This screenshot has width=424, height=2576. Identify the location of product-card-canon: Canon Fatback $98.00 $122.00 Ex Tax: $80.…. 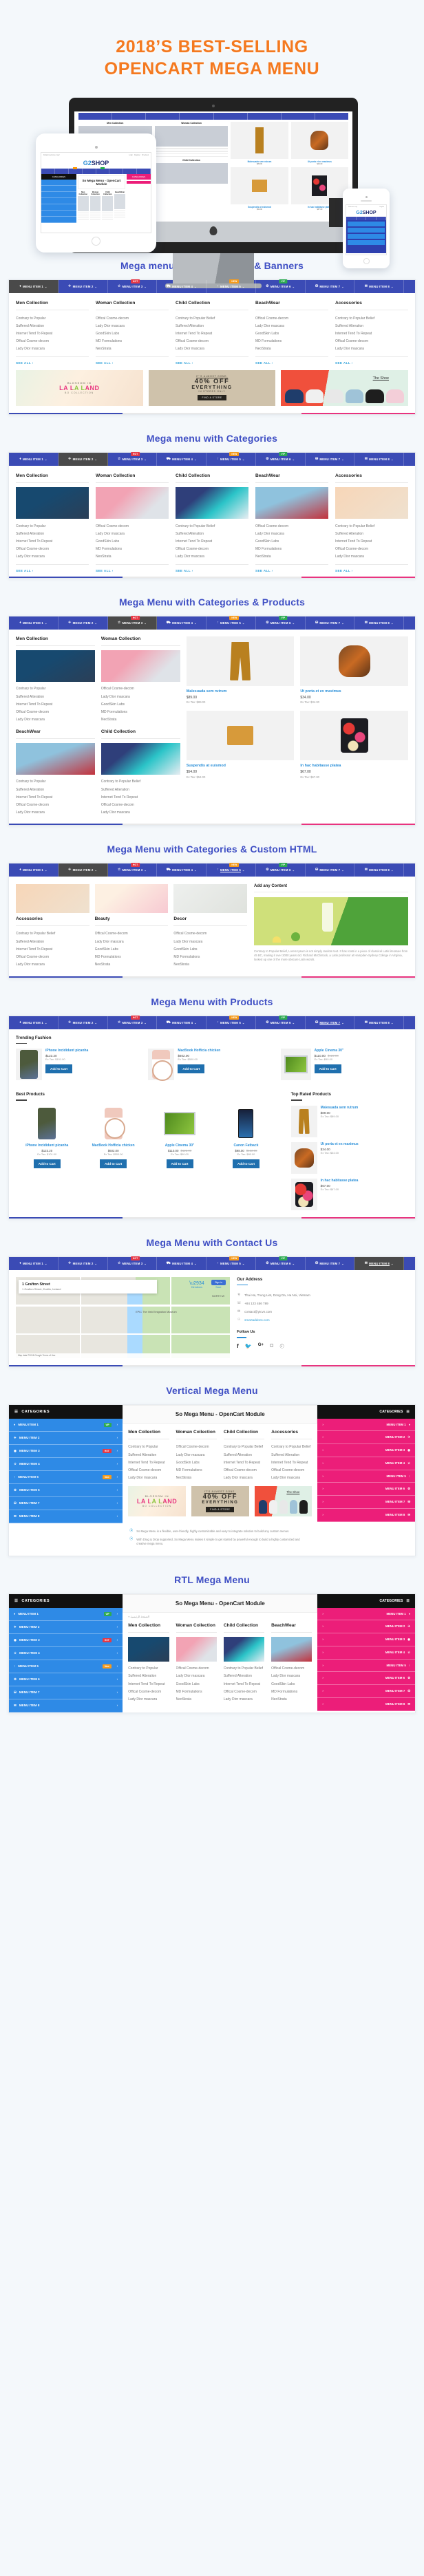
(246, 1137).